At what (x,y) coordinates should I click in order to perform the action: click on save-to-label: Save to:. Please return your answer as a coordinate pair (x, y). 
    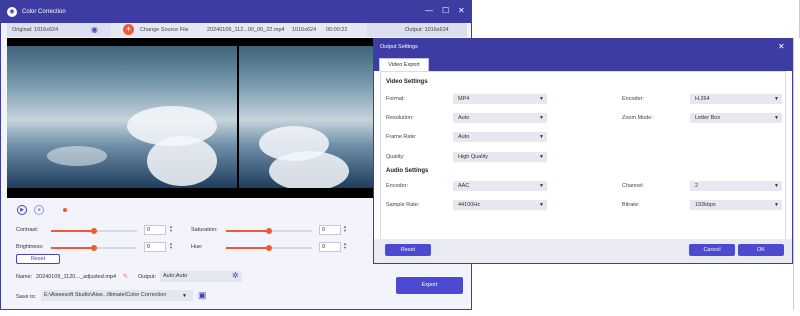
    Looking at the image, I should click on (26, 297).